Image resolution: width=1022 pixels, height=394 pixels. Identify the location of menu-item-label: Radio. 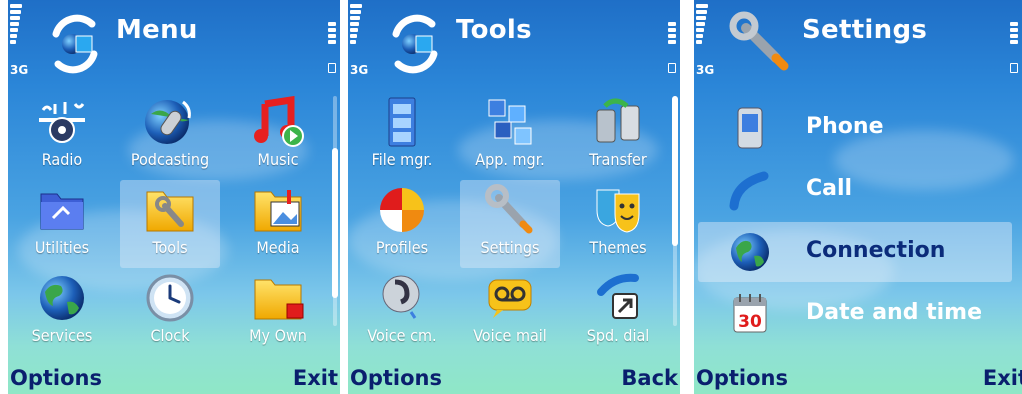
(62, 159).